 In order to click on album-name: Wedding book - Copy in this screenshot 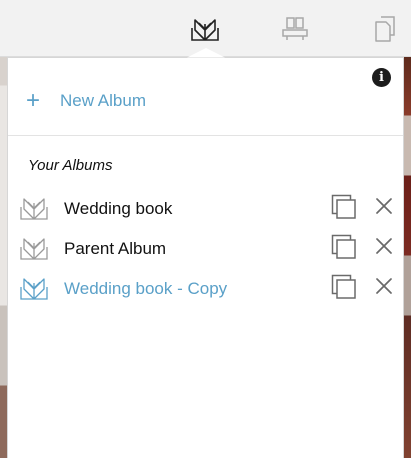, I will do `click(146, 288)`.